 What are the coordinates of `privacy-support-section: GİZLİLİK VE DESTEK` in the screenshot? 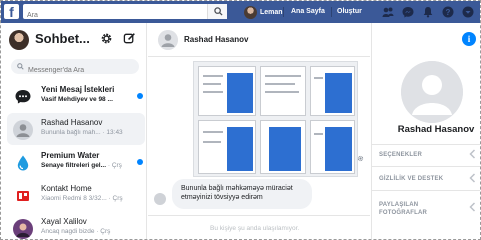 It's located at (411, 179).